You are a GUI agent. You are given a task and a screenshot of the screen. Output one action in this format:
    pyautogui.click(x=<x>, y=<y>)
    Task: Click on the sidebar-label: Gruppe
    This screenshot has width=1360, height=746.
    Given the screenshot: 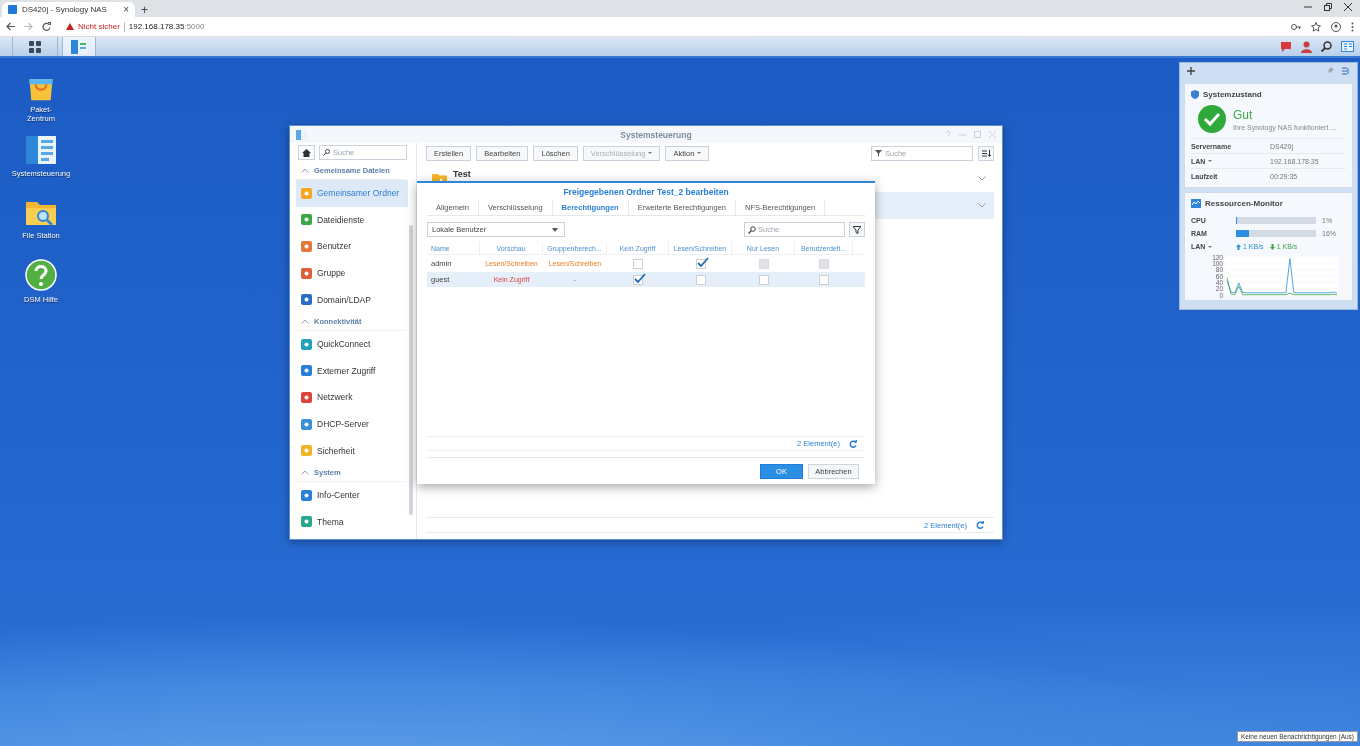 What is the action you would take?
    pyautogui.click(x=331, y=273)
    